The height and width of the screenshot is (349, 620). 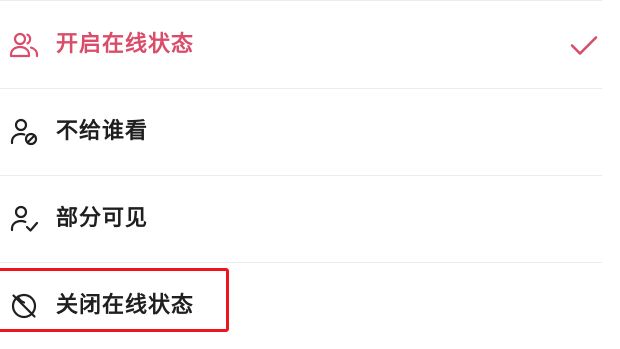 What do you see at coordinates (125, 44) in the screenshot?
I see `menu-item-label: 开启在线状态` at bounding box center [125, 44].